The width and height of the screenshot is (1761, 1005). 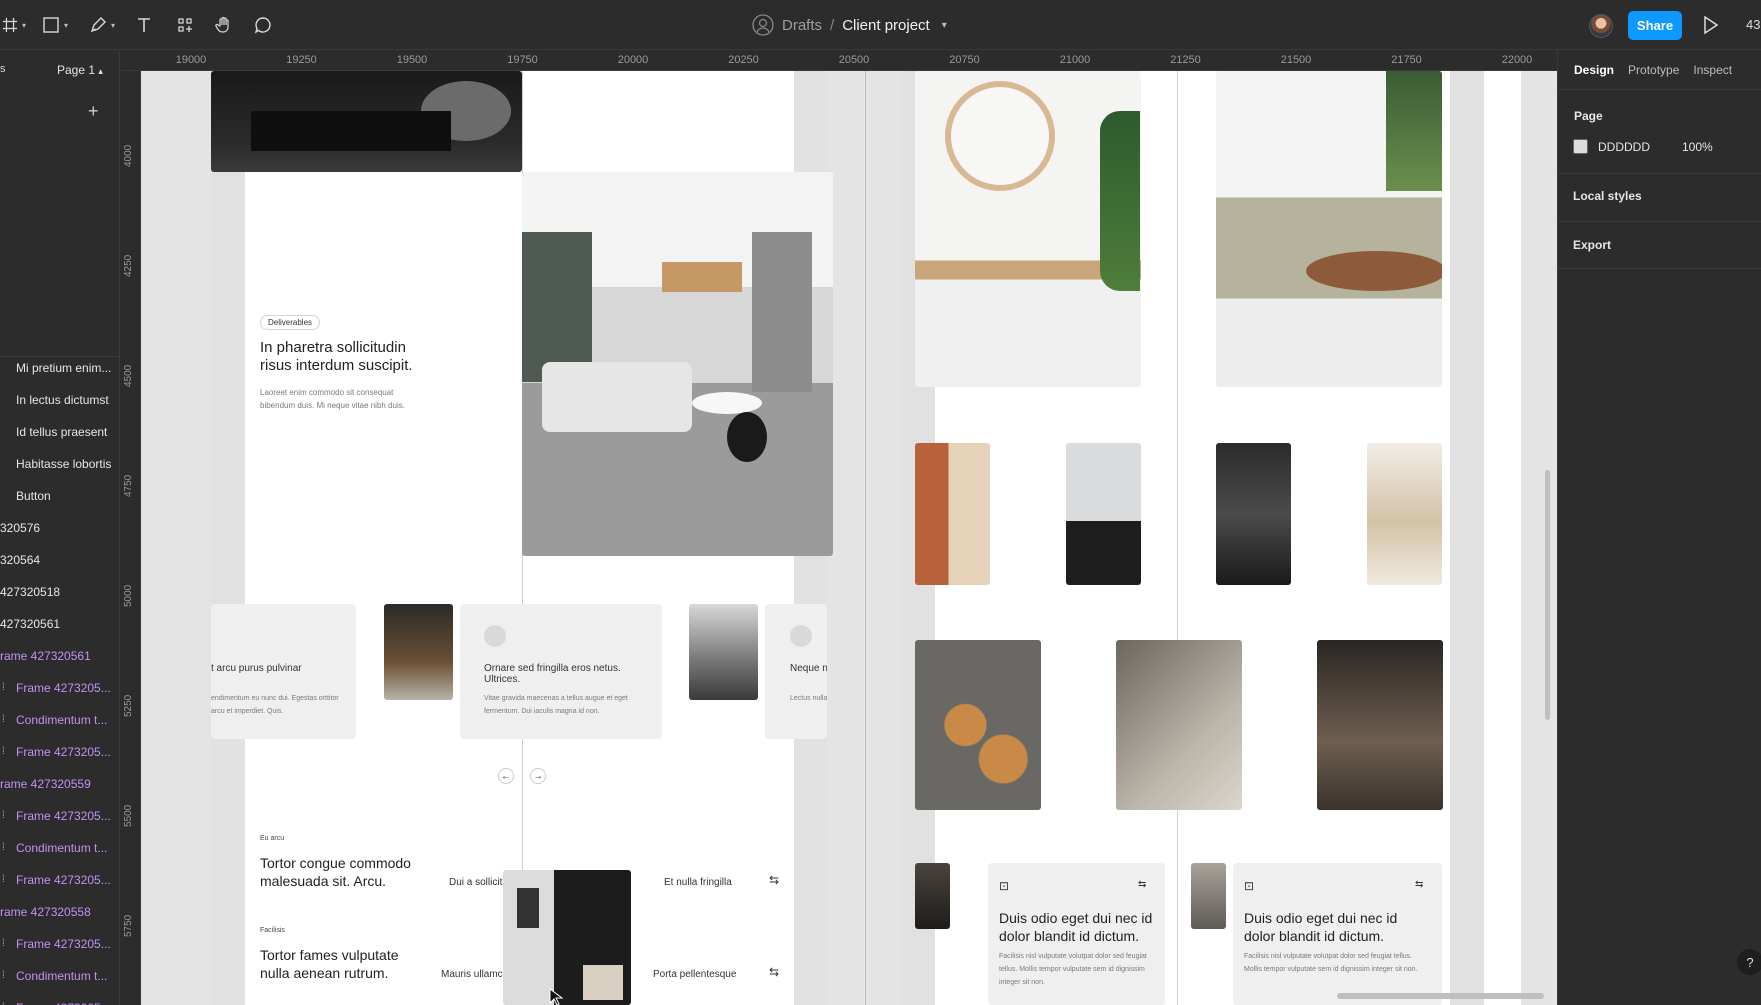 What do you see at coordinates (102, 25) in the screenshot?
I see `pen-tool: ▾` at bounding box center [102, 25].